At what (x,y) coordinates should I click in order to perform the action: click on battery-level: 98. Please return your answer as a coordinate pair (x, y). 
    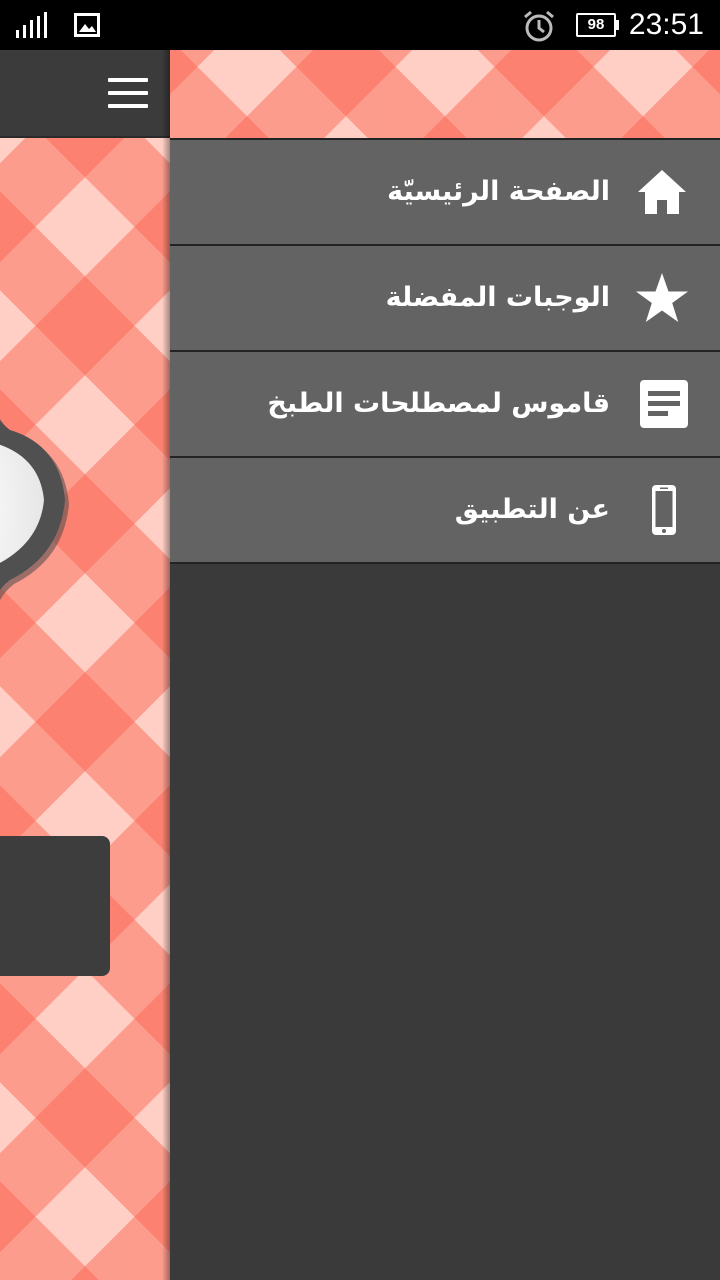
    Looking at the image, I should click on (596, 25).